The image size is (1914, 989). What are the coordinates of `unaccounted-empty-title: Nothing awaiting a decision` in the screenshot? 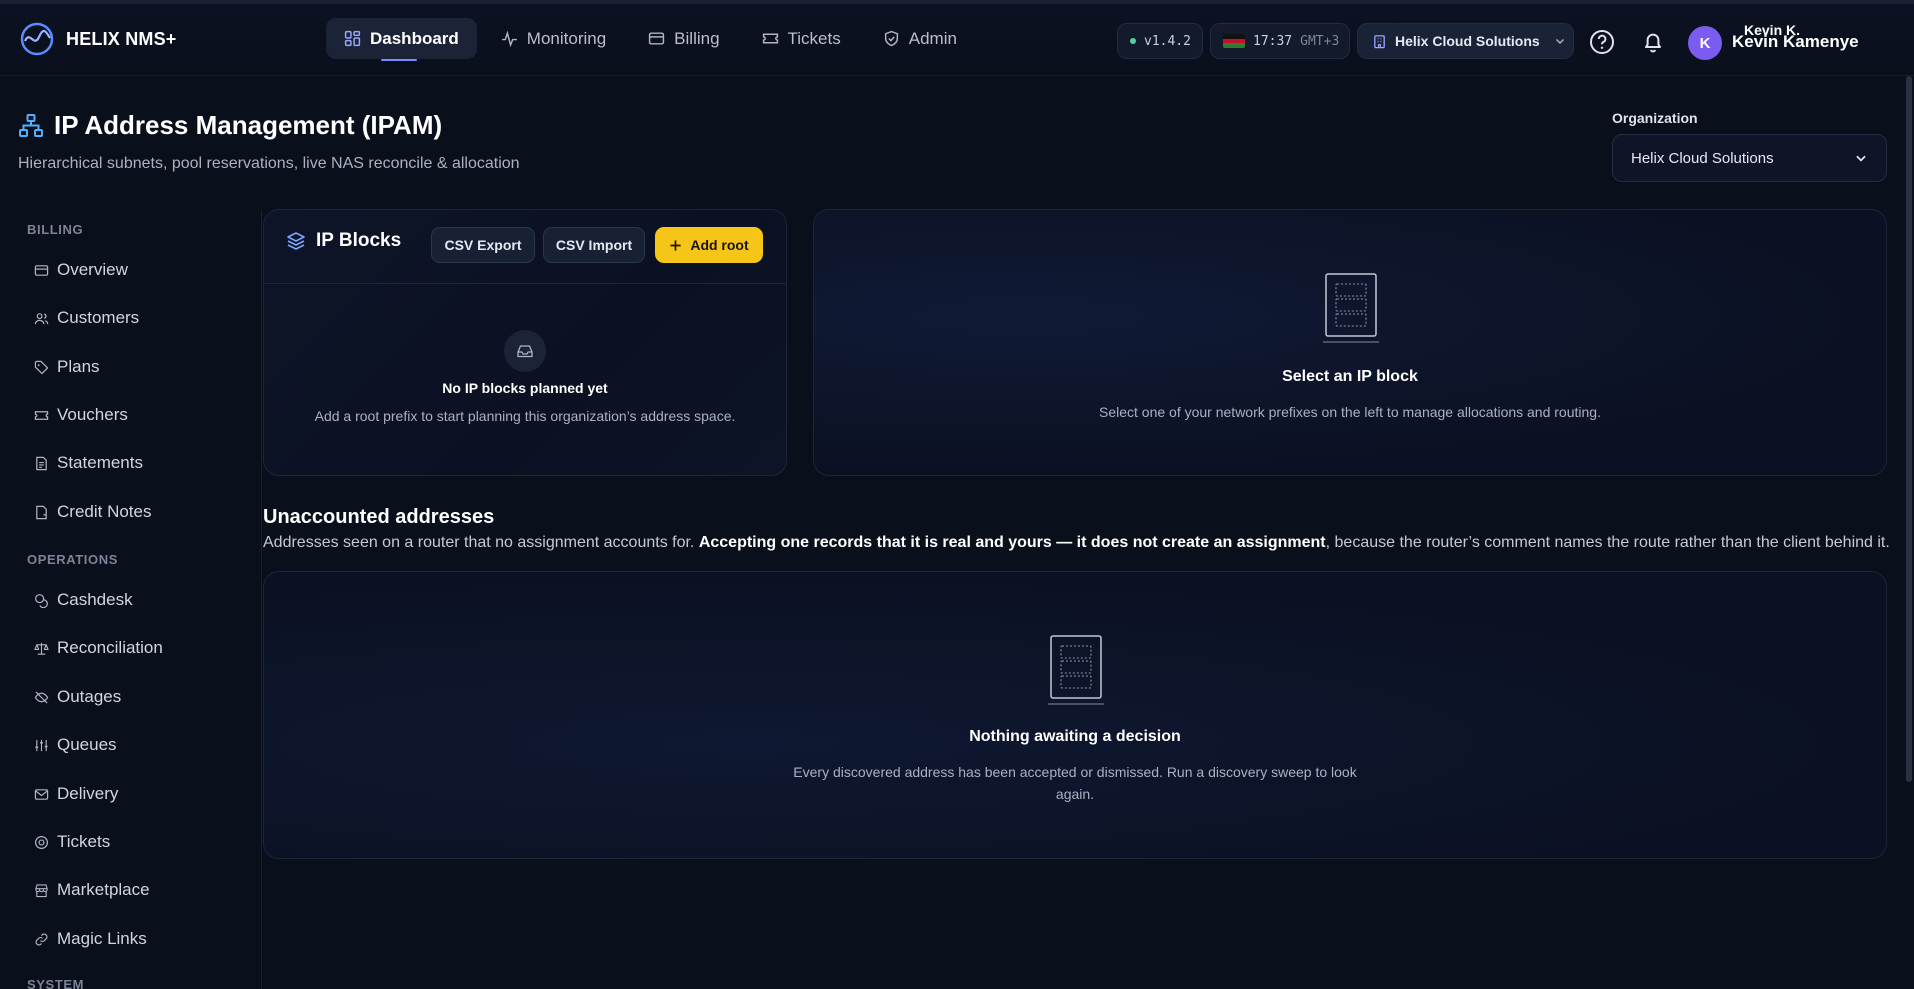 It's located at (1075, 736).